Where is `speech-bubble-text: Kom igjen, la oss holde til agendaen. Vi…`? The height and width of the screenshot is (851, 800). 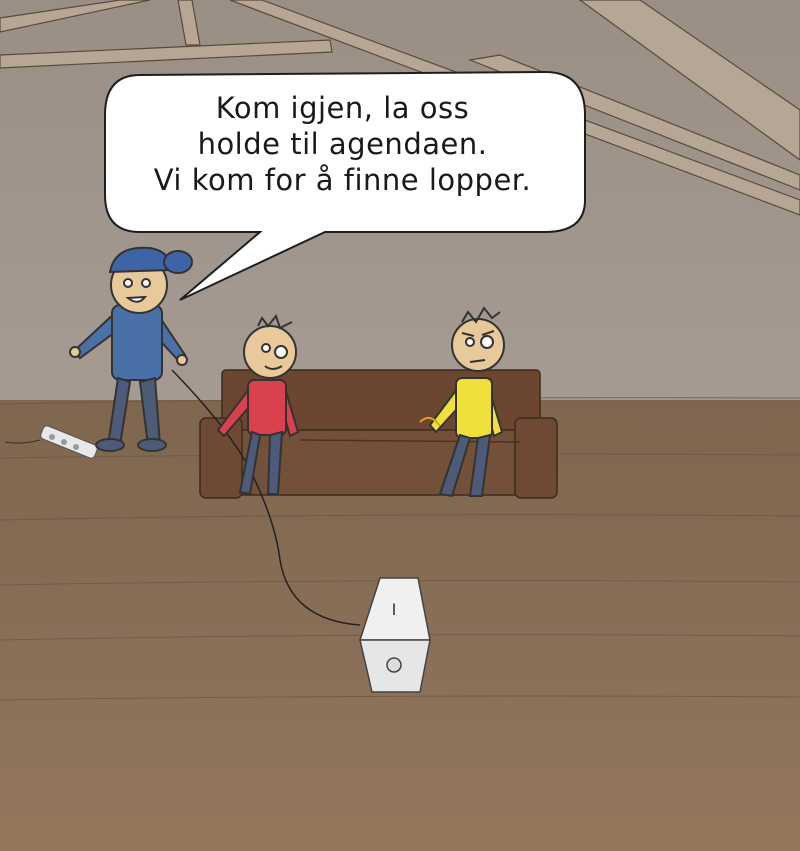
speech-bubble-text: Kom igjen, la oss holde til agendaen. Vi… is located at coordinates (342, 144).